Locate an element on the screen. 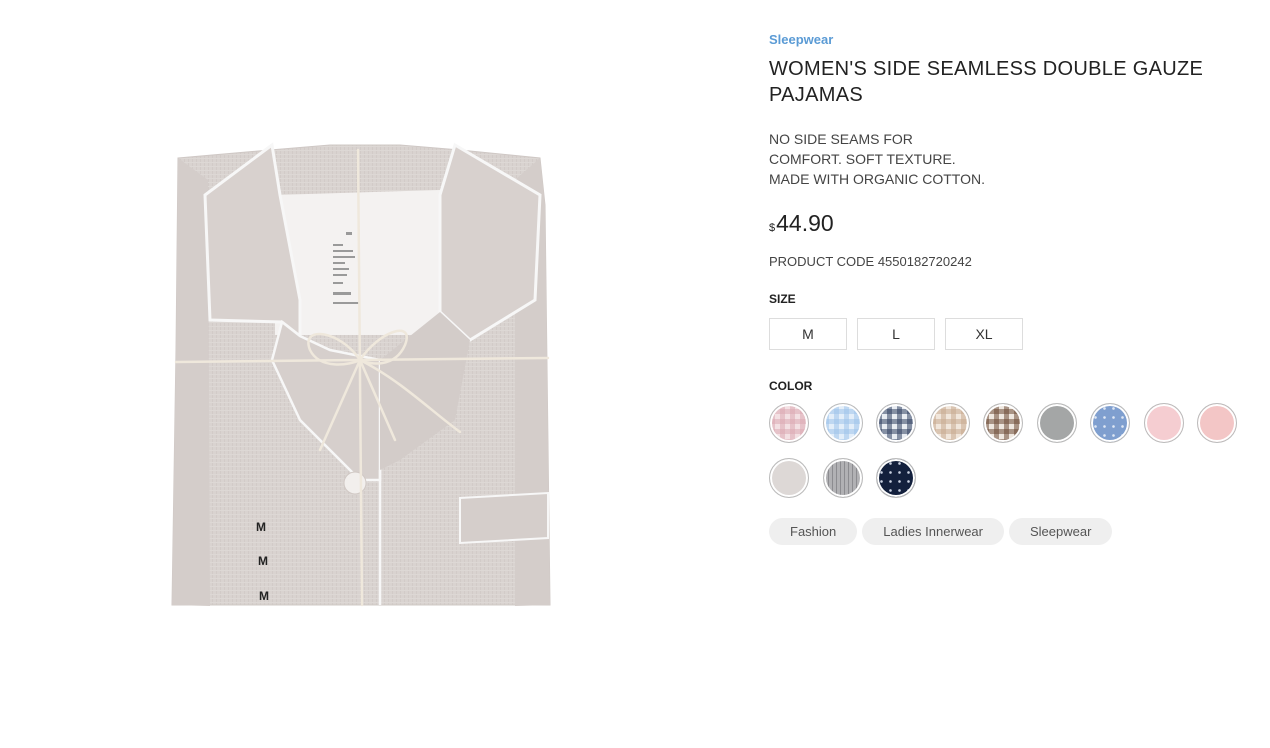 The width and height of the screenshot is (1270, 748). blue-dot-swatch is located at coordinates (1110, 423).